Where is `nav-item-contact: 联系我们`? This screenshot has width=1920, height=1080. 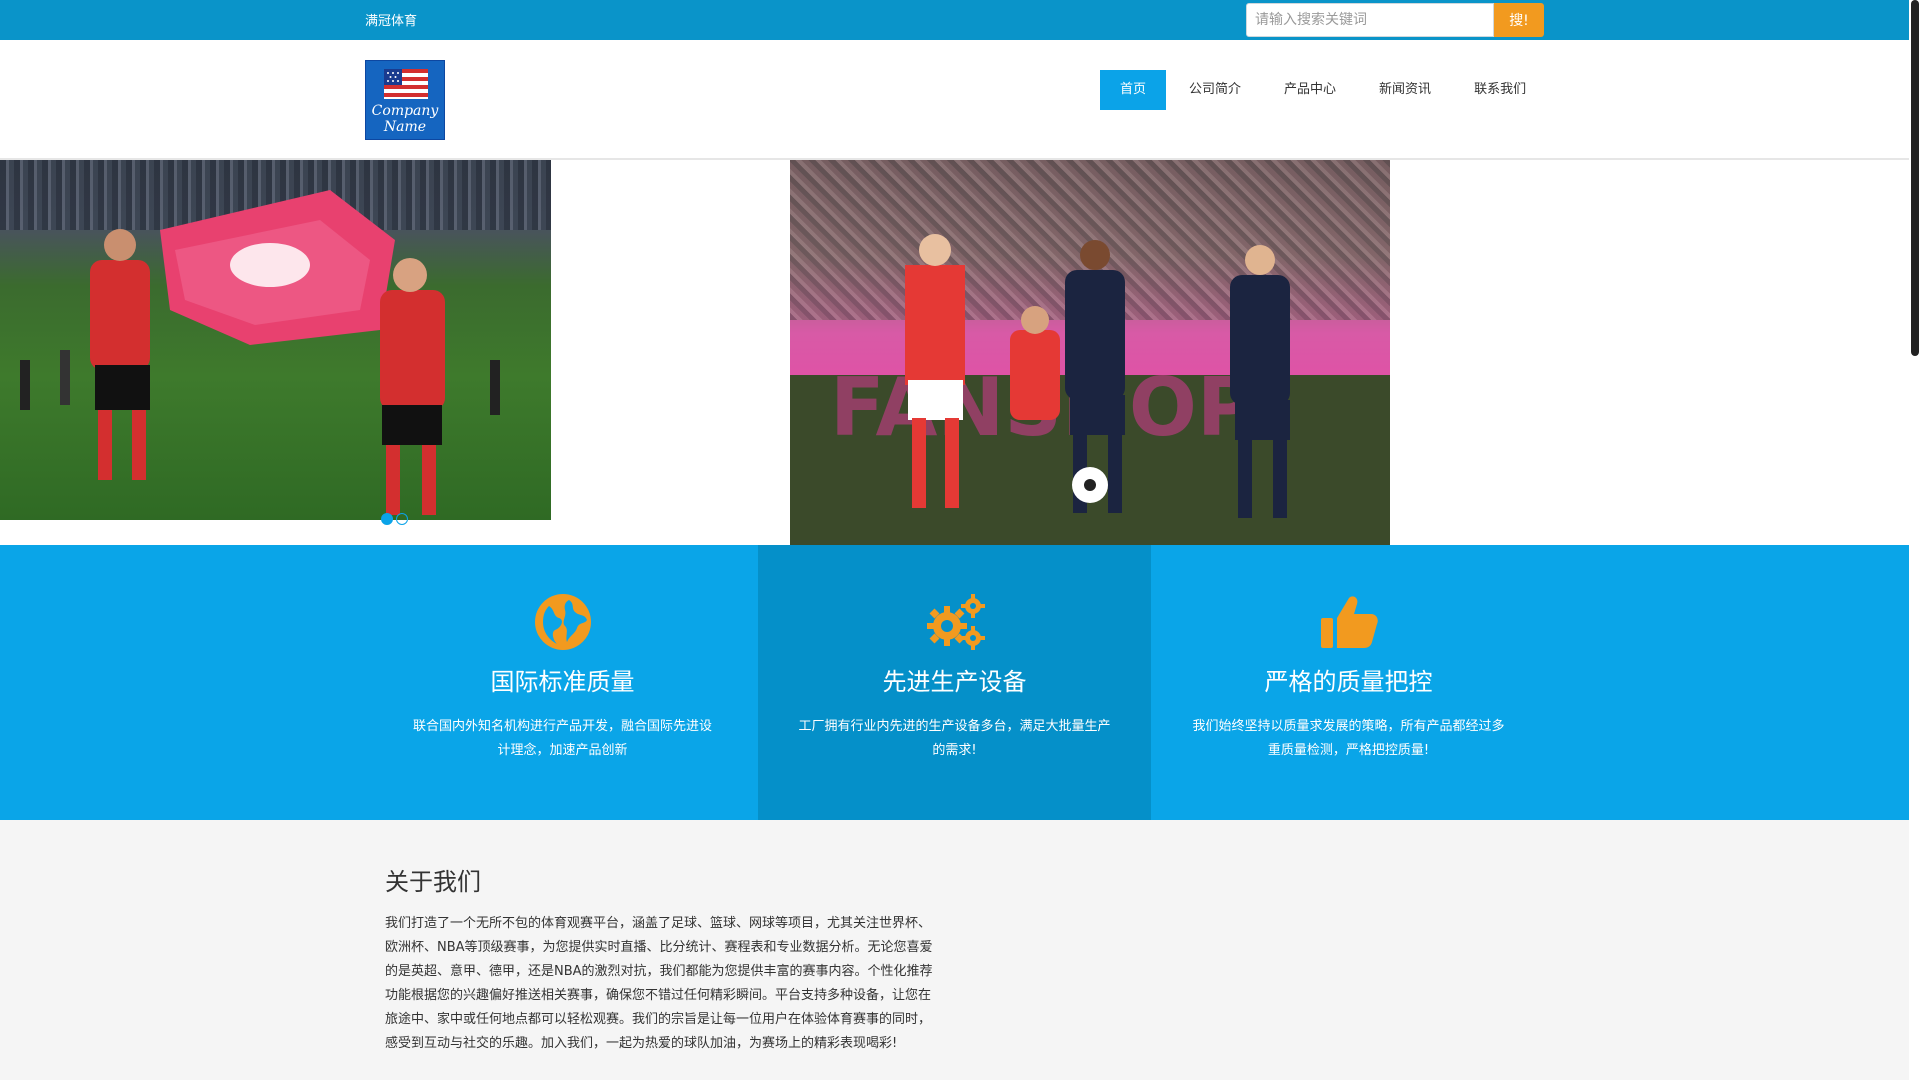 nav-item-contact: 联系我们 is located at coordinates (1500, 90).